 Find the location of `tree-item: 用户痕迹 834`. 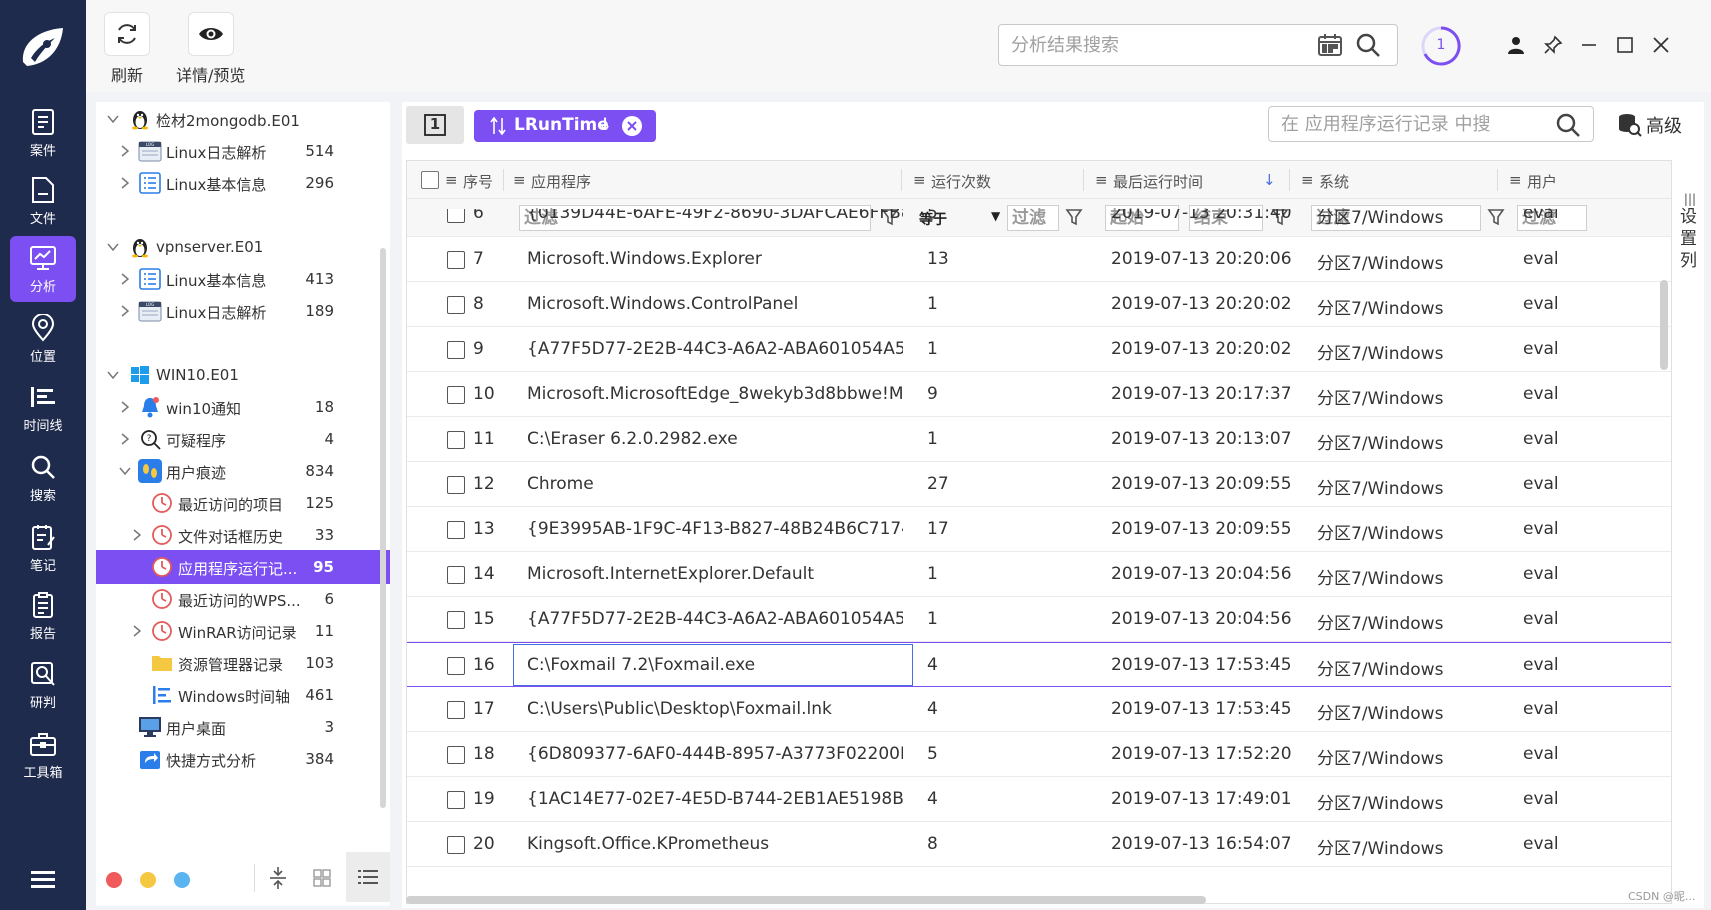

tree-item: 用户痕迹 834 is located at coordinates (243, 471).